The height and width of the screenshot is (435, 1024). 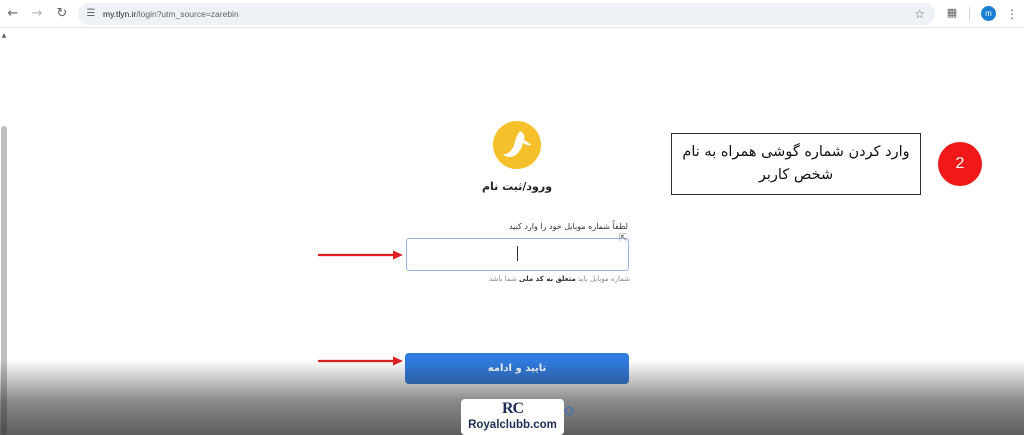 What do you see at coordinates (503, 279) in the screenshot?
I see `helper-suffix: شما باشد` at bounding box center [503, 279].